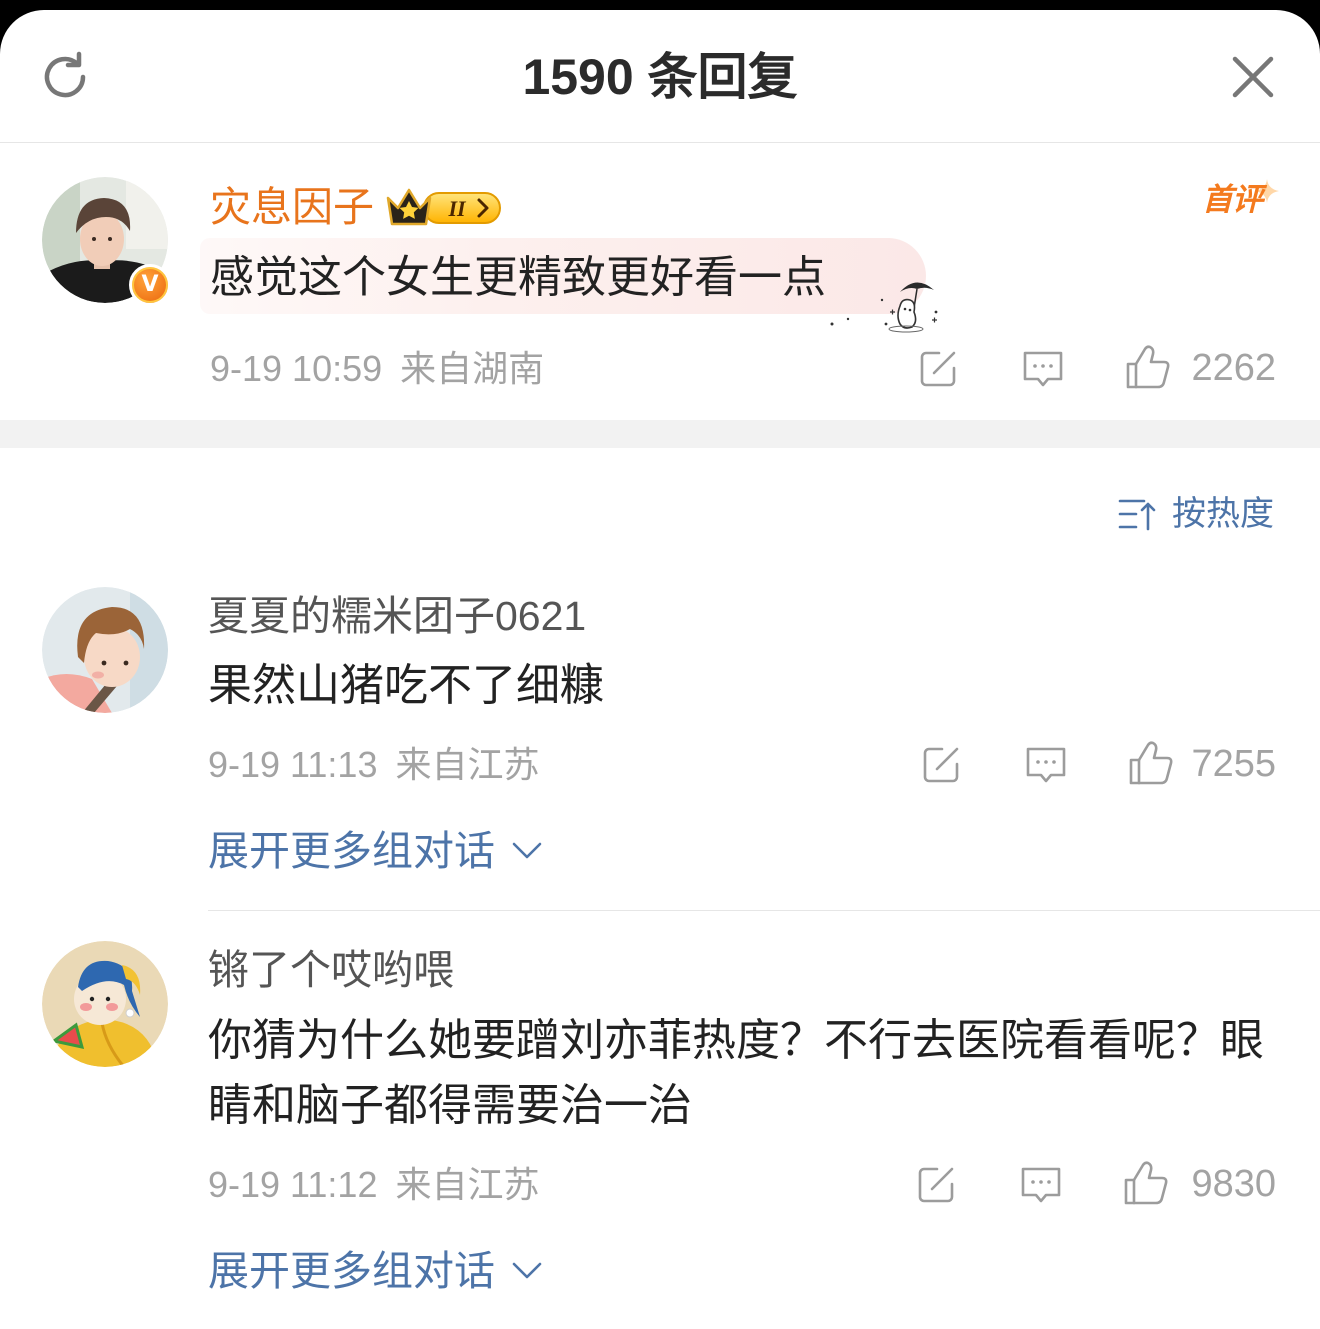 This screenshot has width=1320, height=1329. What do you see at coordinates (1137, 515) in the screenshot?
I see `sort-icon` at bounding box center [1137, 515].